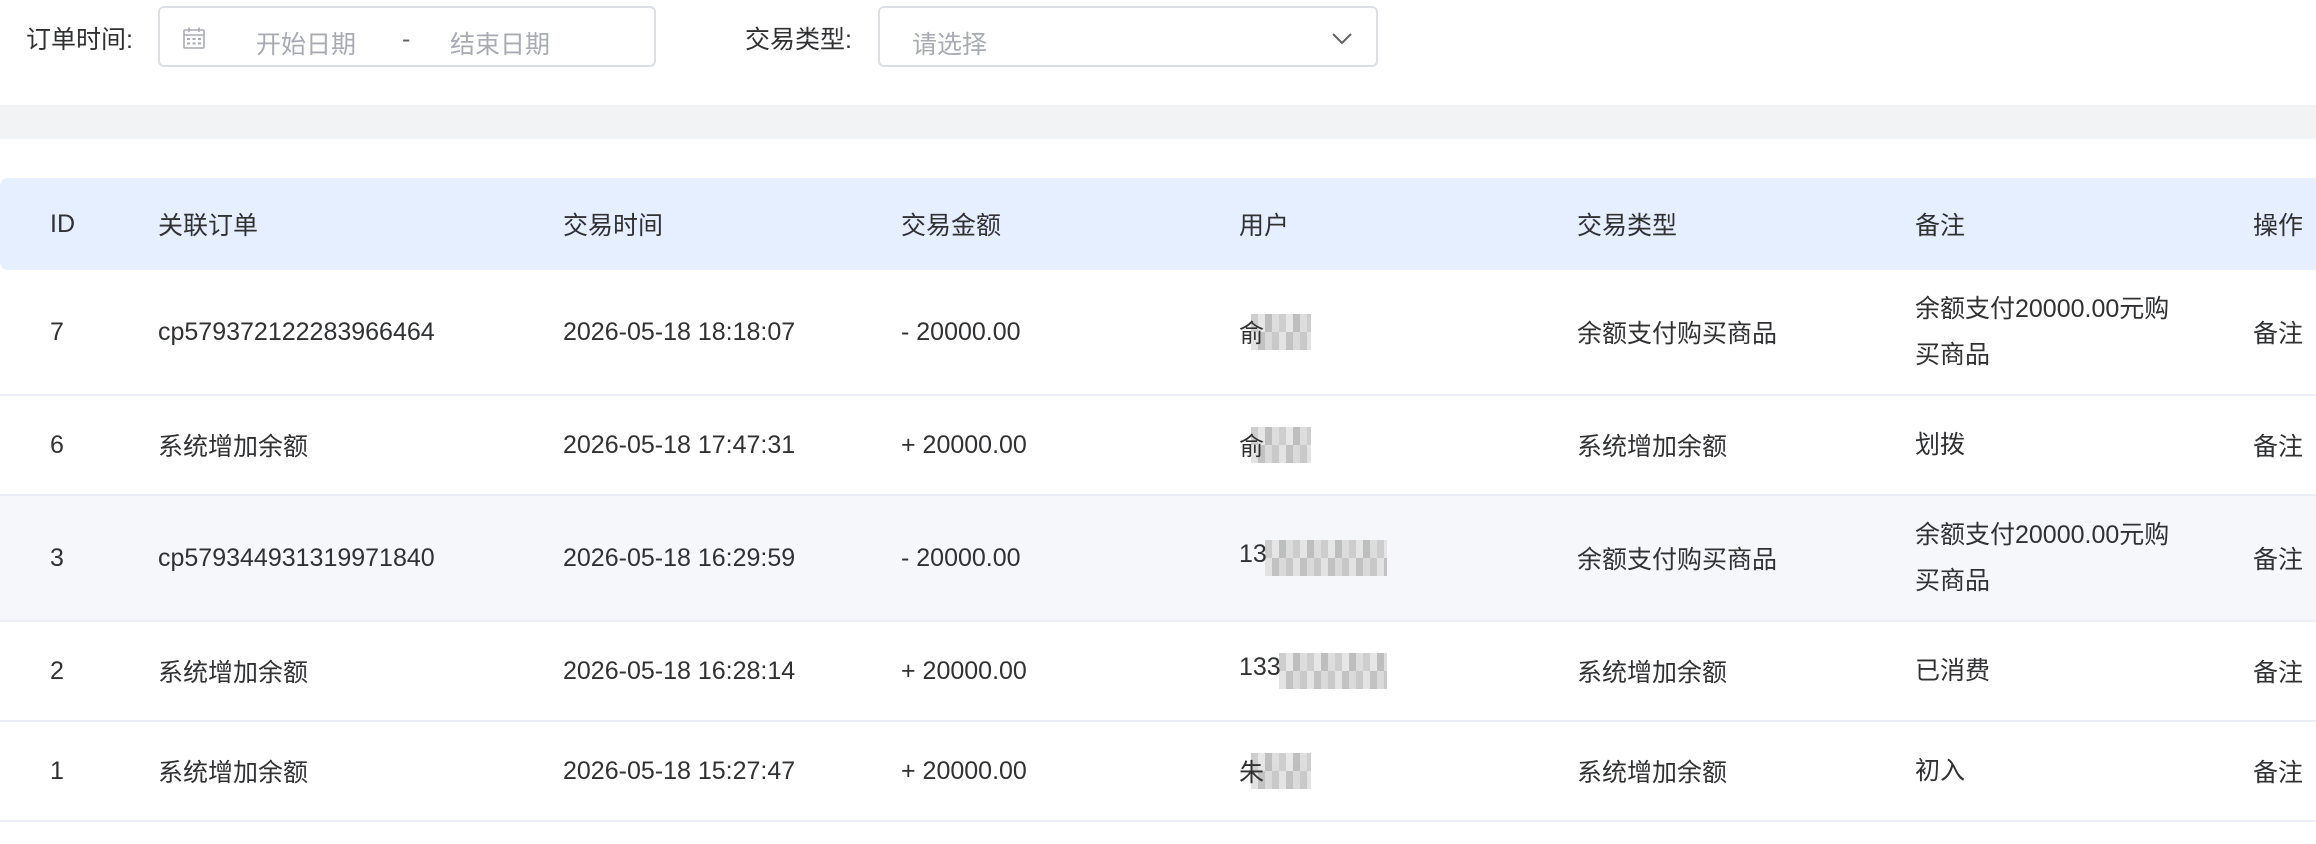  Describe the element at coordinates (79, 771) in the screenshot. I see `cell-id: 1` at that location.